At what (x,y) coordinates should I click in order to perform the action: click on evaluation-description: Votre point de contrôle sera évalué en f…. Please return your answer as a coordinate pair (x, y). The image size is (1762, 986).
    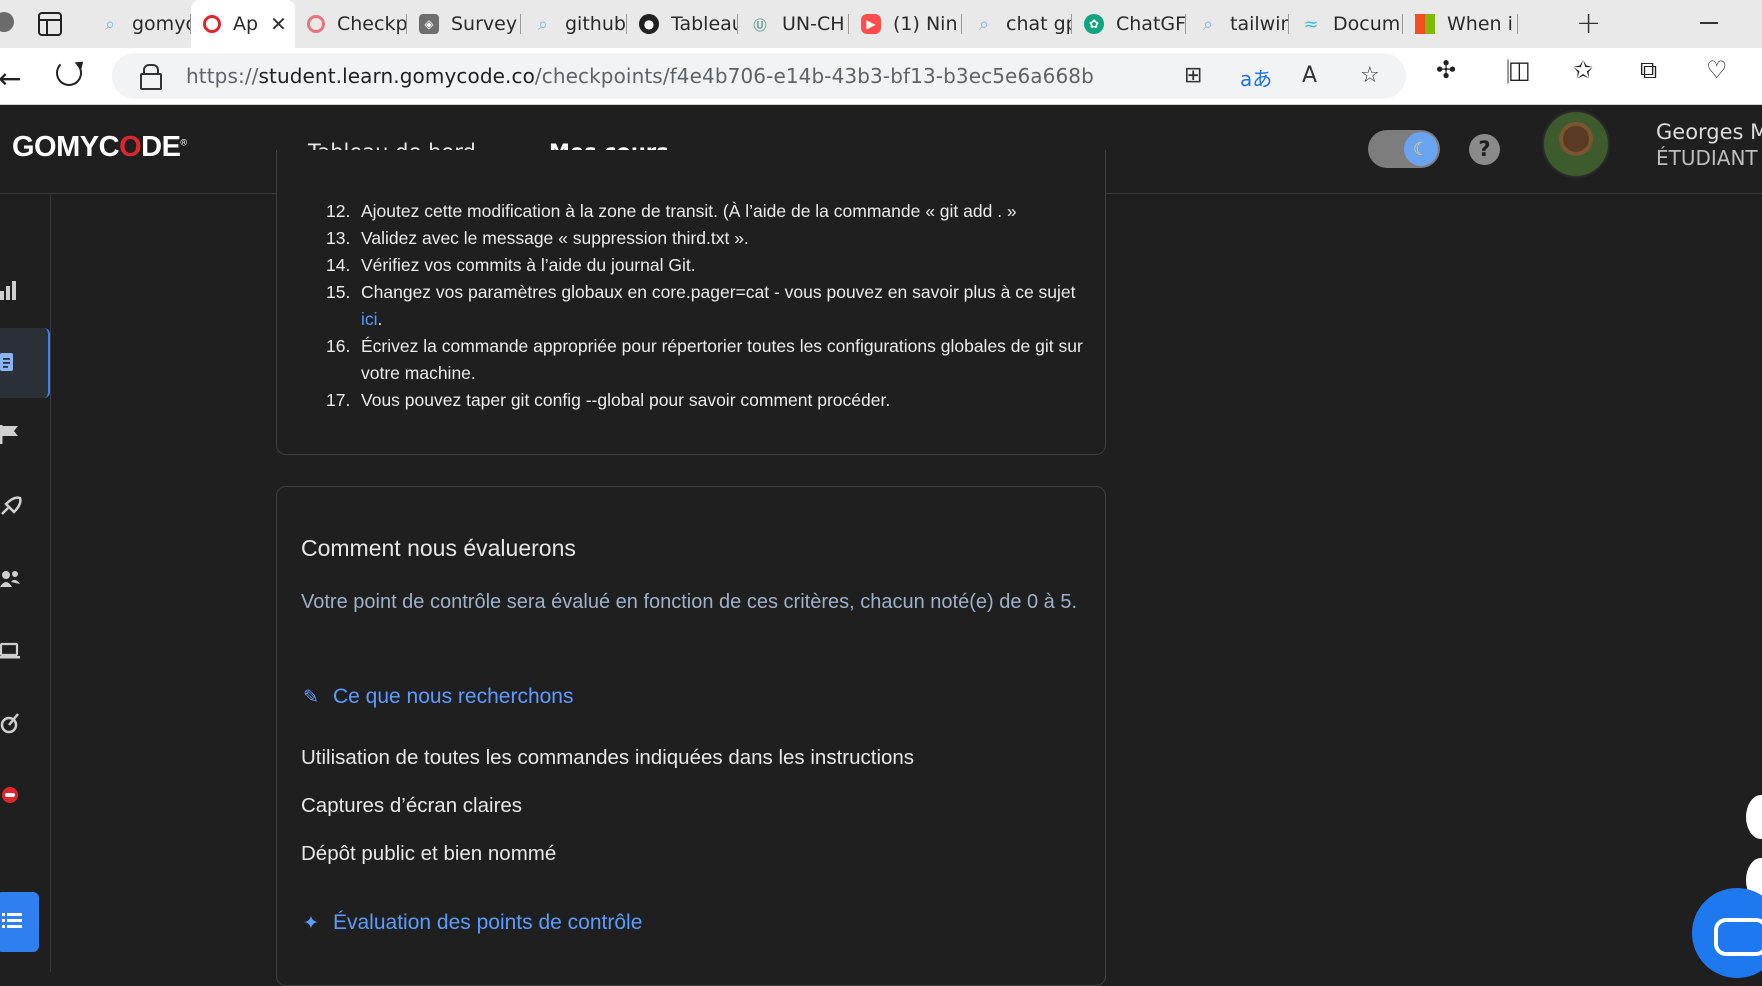
    Looking at the image, I should click on (689, 602).